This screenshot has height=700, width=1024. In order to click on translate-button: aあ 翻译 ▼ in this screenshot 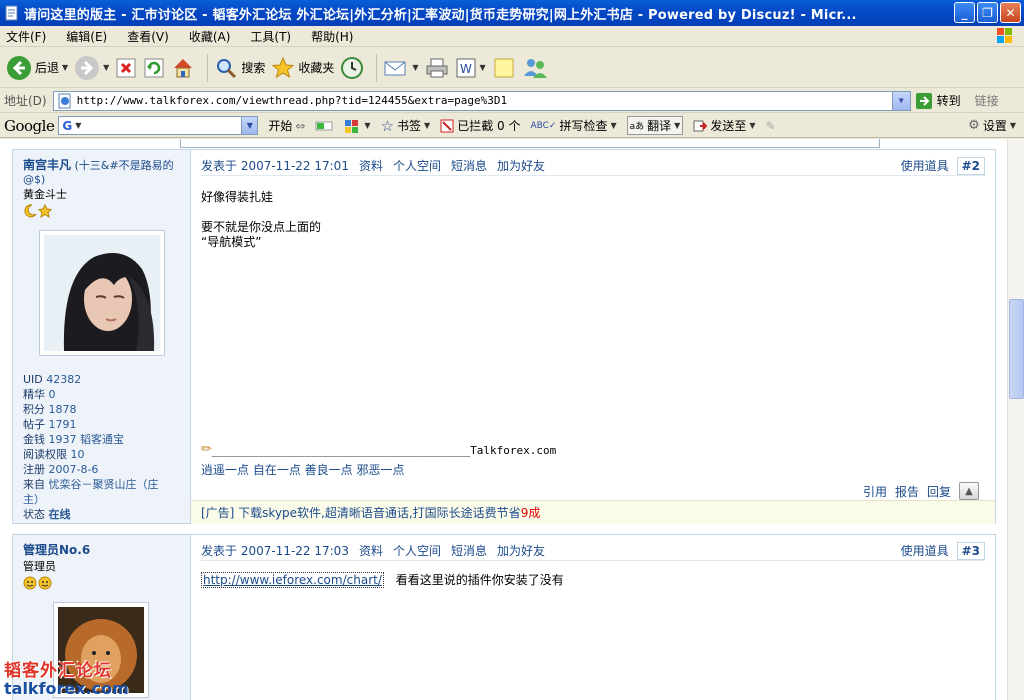, I will do `click(655, 125)`.